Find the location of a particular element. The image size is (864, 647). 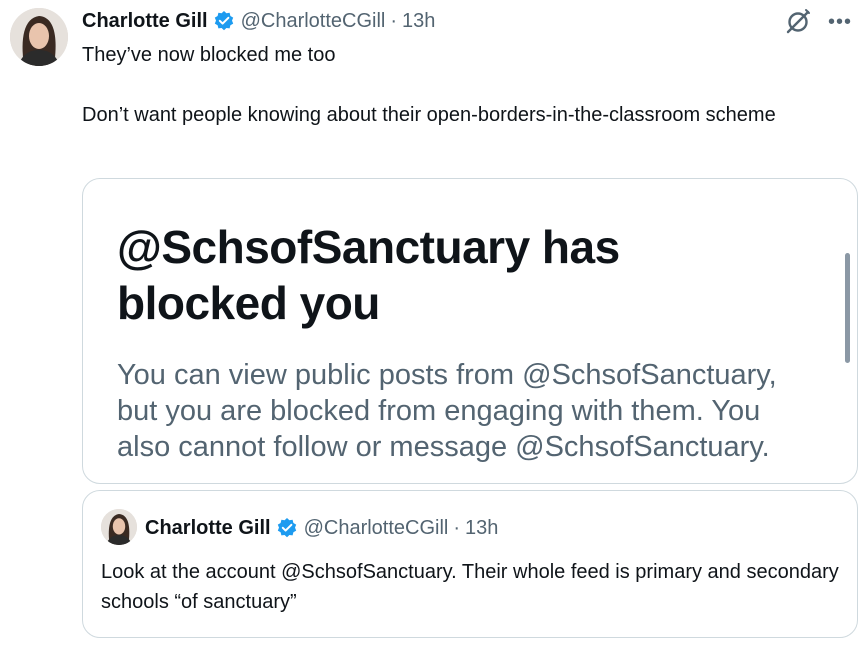

quoted-tweet-header: Charlotte Gill @CharlotteCGill · 13h is located at coordinates (321, 528).